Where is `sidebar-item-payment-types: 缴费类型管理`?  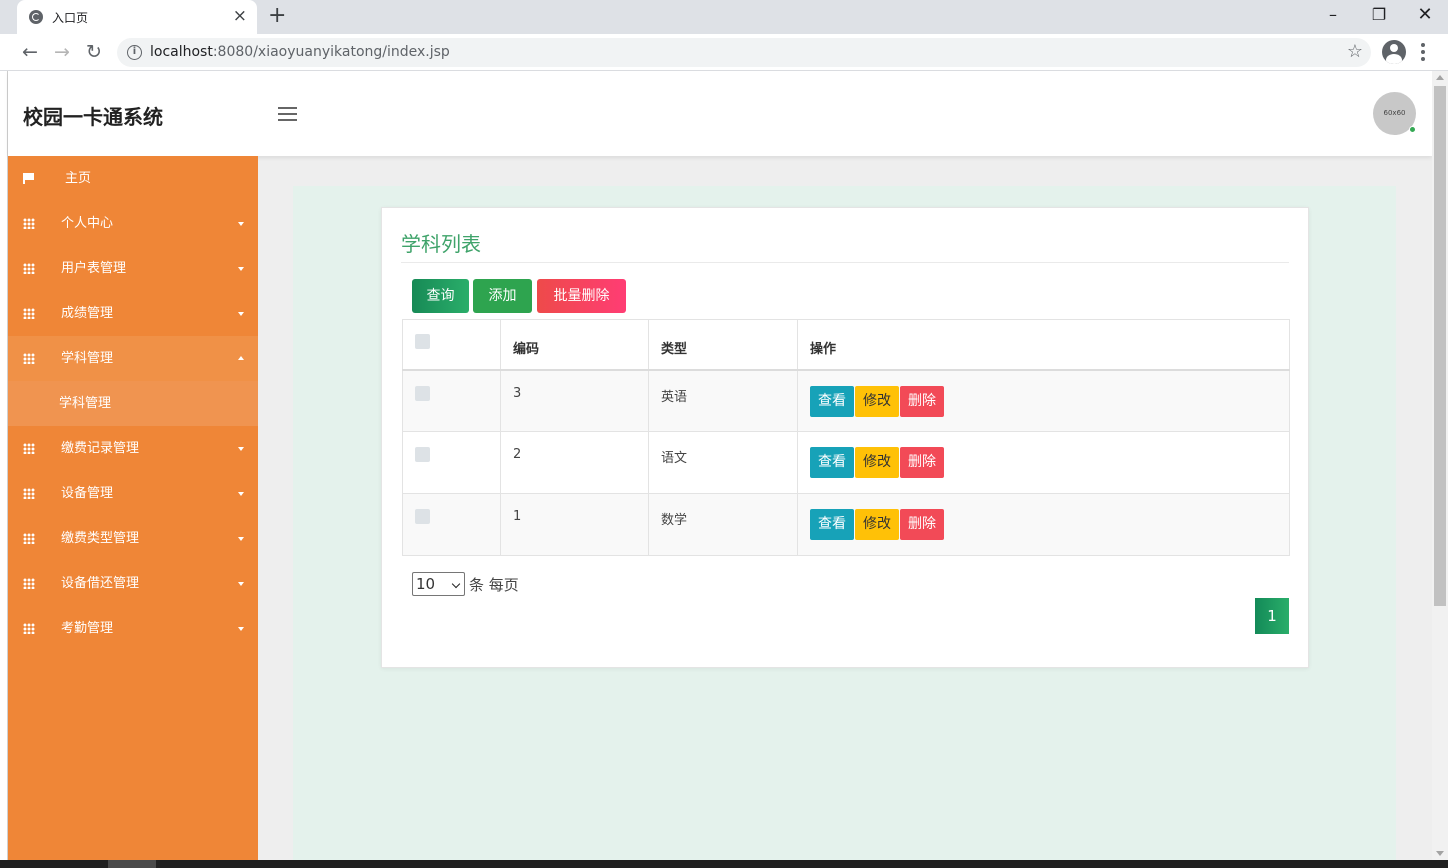
sidebar-item-payment-types: 缴费类型管理 is located at coordinates (133, 538).